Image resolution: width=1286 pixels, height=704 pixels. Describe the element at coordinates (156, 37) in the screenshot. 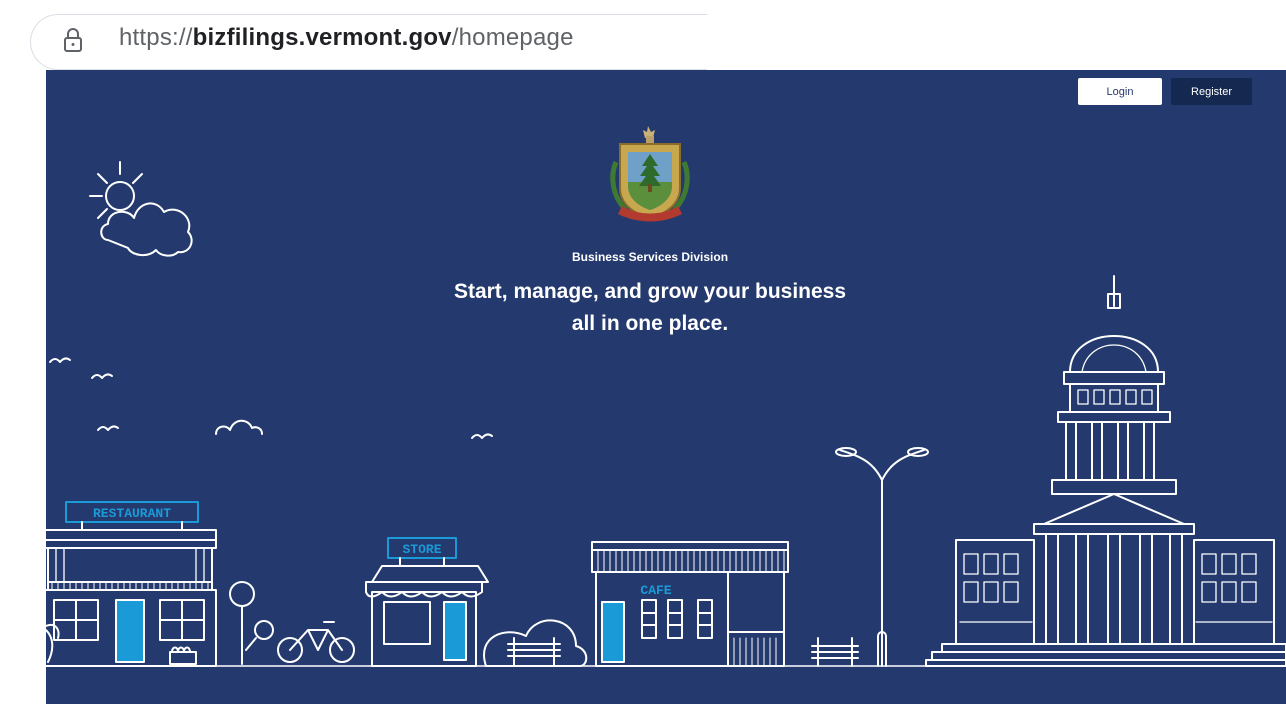

I see `url-prefix: https://` at that location.